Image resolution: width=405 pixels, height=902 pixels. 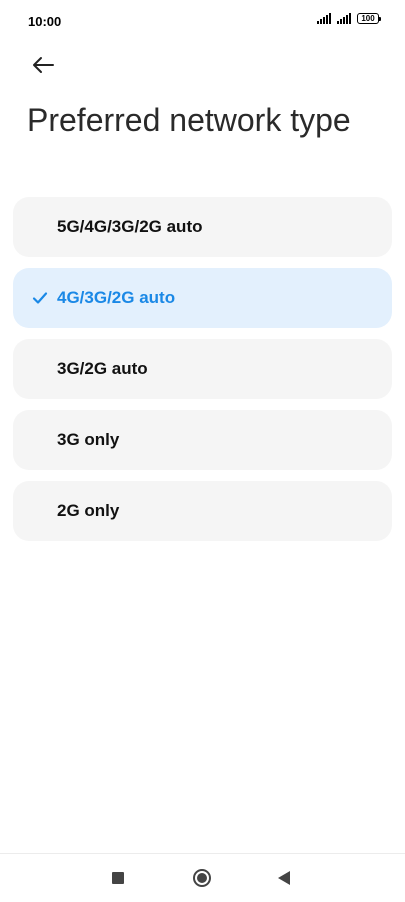 What do you see at coordinates (202, 440) in the screenshot?
I see `option-3g-only: 3G only` at bounding box center [202, 440].